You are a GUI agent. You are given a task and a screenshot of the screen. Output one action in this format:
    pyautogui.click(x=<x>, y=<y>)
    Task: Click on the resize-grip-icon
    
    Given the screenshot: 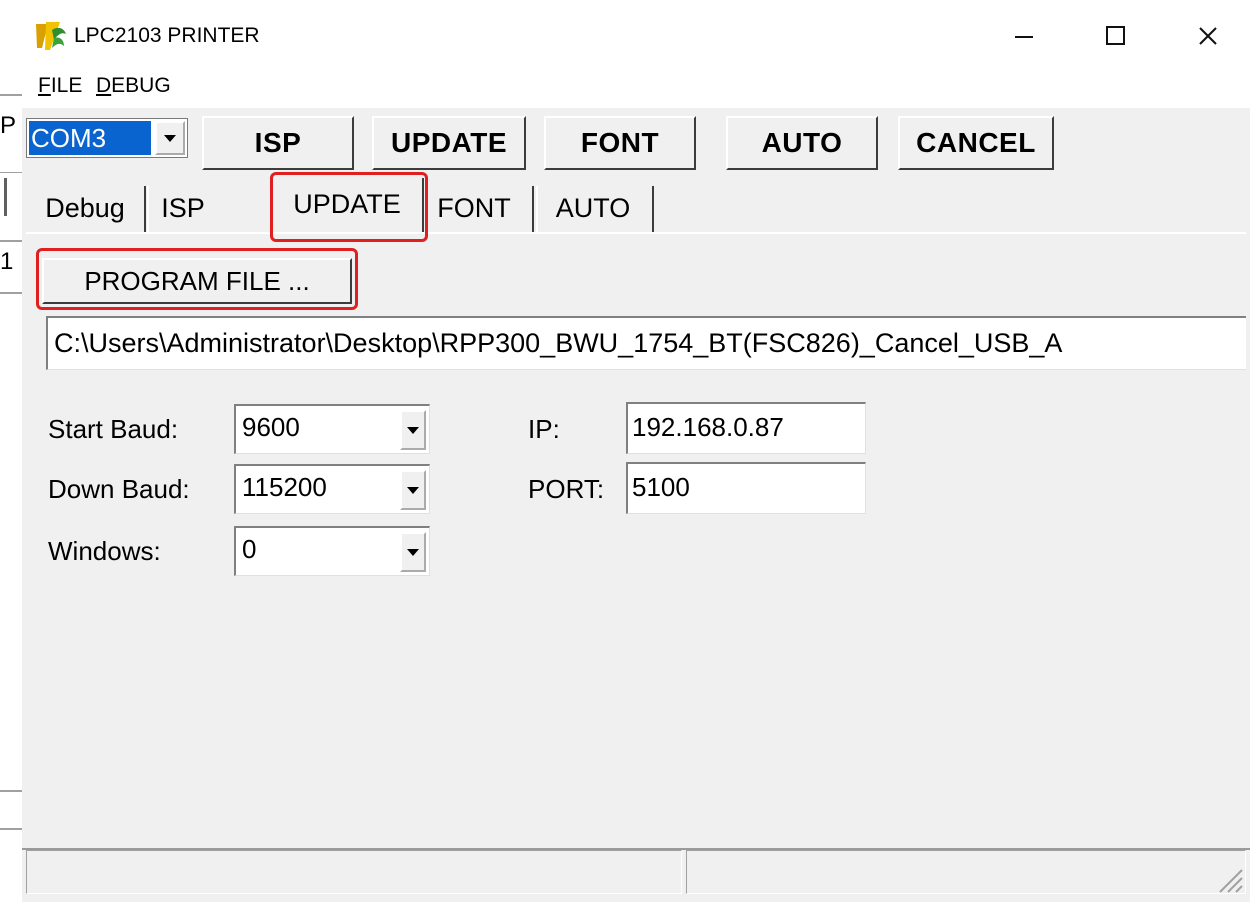 What is the action you would take?
    pyautogui.click(x=1229, y=879)
    